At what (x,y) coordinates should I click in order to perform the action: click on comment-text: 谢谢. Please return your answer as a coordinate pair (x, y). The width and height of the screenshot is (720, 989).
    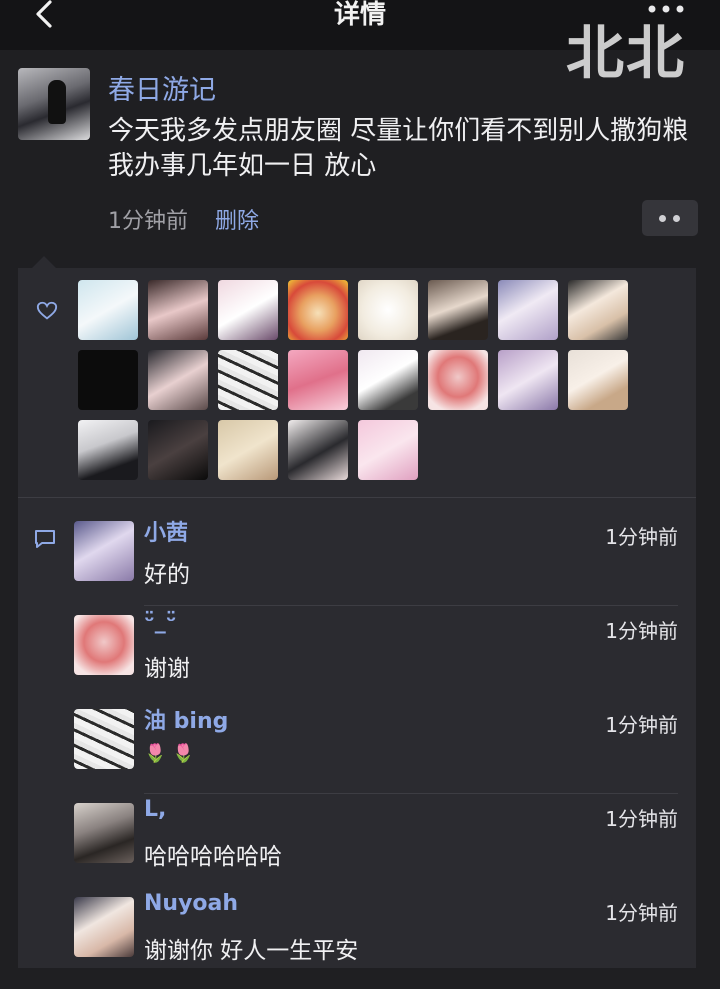
    Looking at the image, I should click on (167, 669).